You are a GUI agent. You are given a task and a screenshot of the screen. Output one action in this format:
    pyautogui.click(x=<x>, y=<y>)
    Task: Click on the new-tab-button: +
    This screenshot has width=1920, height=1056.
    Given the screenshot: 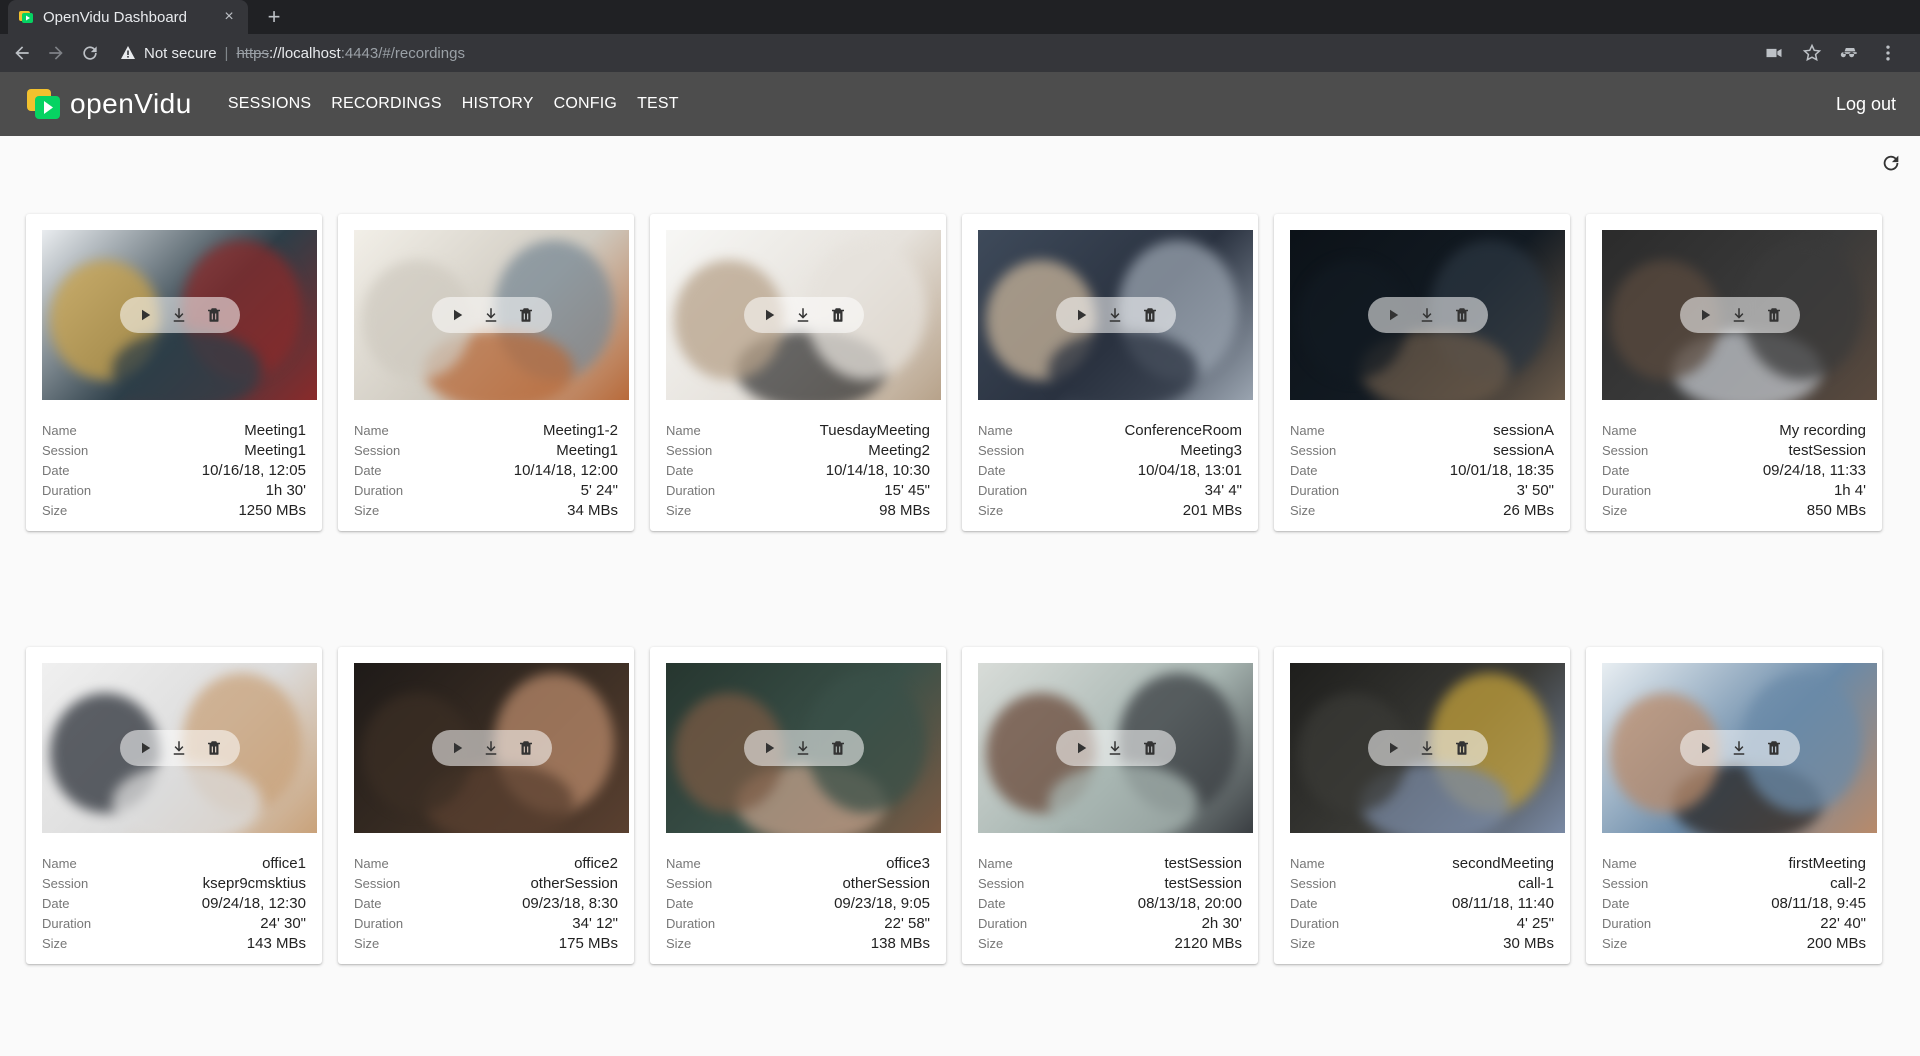 What is the action you would take?
    pyautogui.click(x=274, y=17)
    